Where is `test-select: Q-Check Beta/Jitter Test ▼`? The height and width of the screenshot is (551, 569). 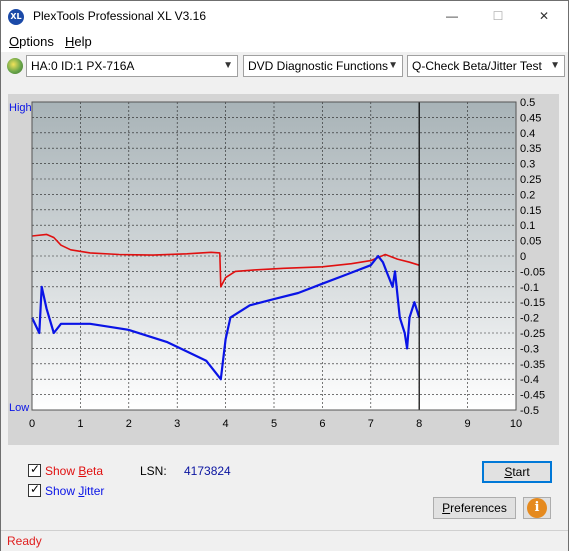 test-select: Q-Check Beta/Jitter Test ▼ is located at coordinates (486, 66).